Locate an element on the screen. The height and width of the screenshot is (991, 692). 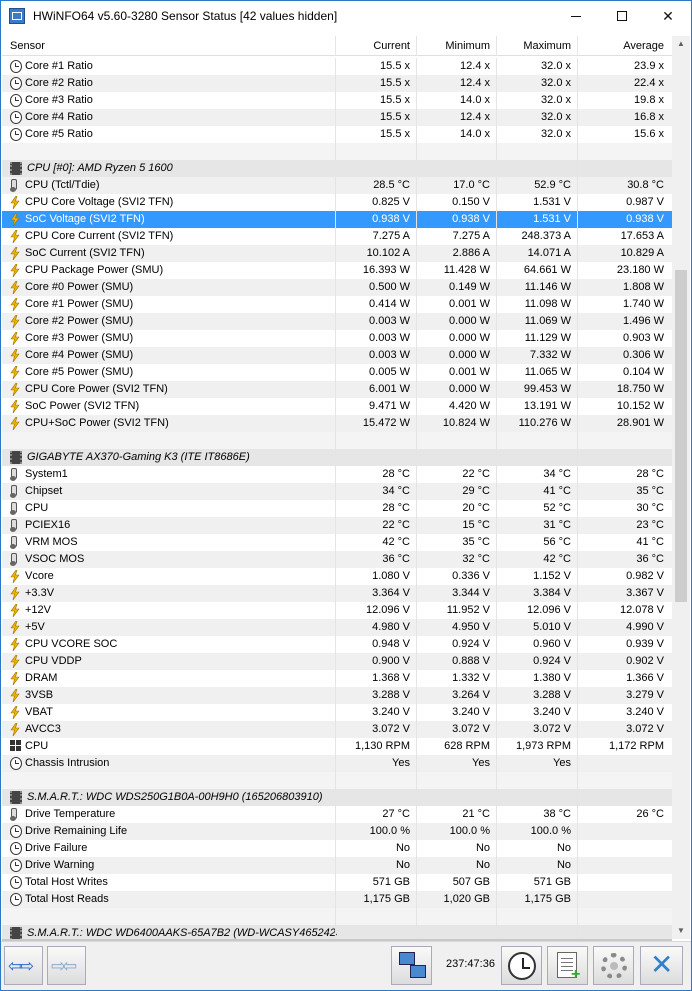
sensor-row: +3.3V 3.364 V 3.344 V 3.384 V 3.367 V is located at coordinates (337, 593).